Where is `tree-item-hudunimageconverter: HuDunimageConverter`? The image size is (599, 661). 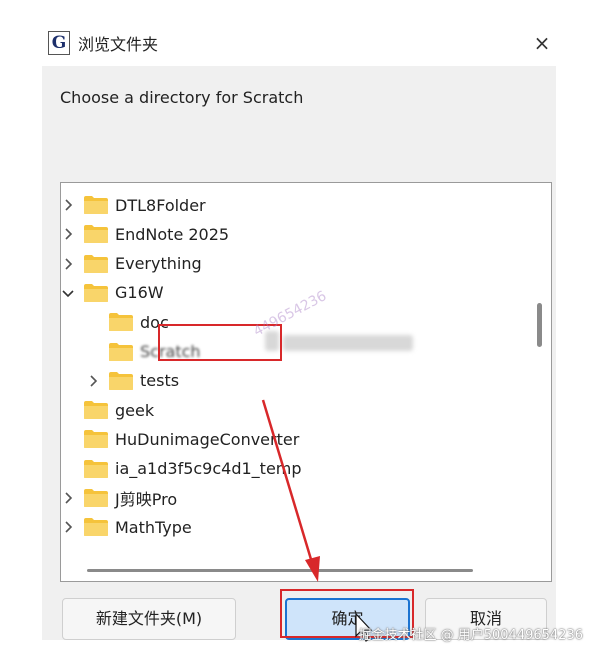
tree-item-hudunimageconverter: HuDunimageConverter is located at coordinates (180, 439).